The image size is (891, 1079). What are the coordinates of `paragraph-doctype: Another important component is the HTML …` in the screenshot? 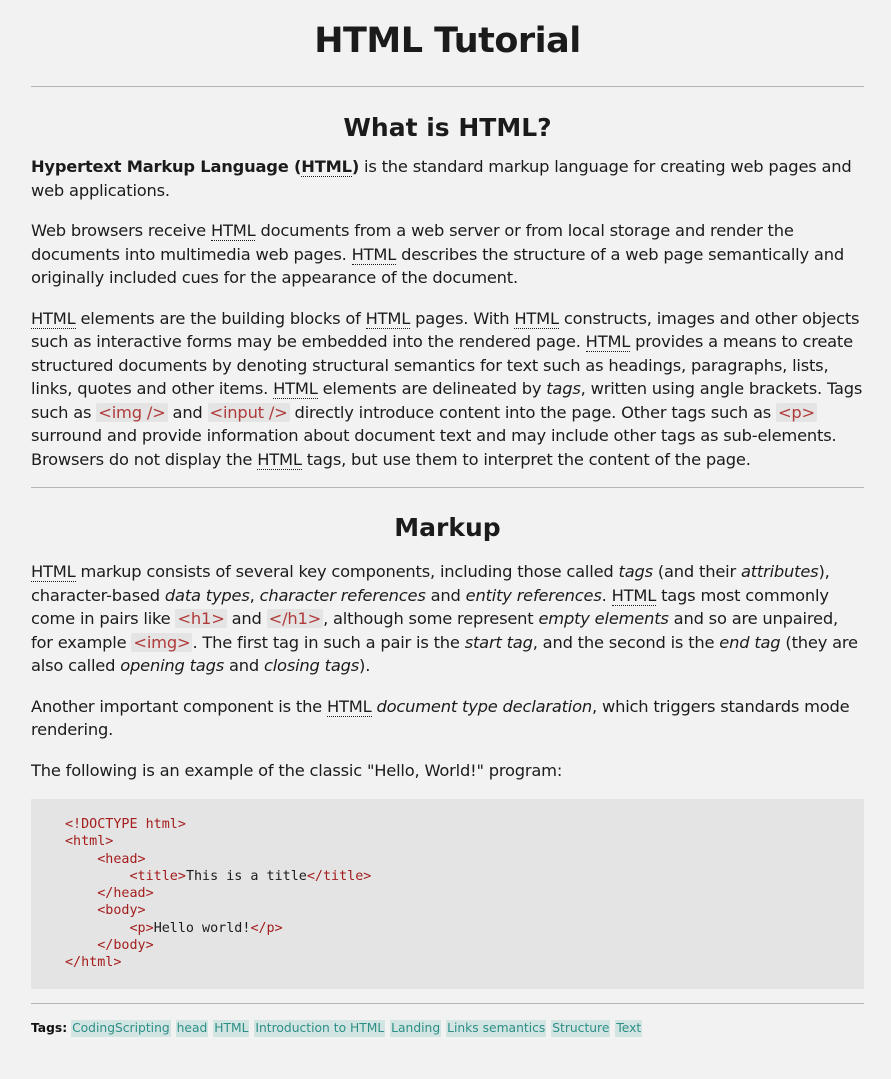 It's located at (440, 717).